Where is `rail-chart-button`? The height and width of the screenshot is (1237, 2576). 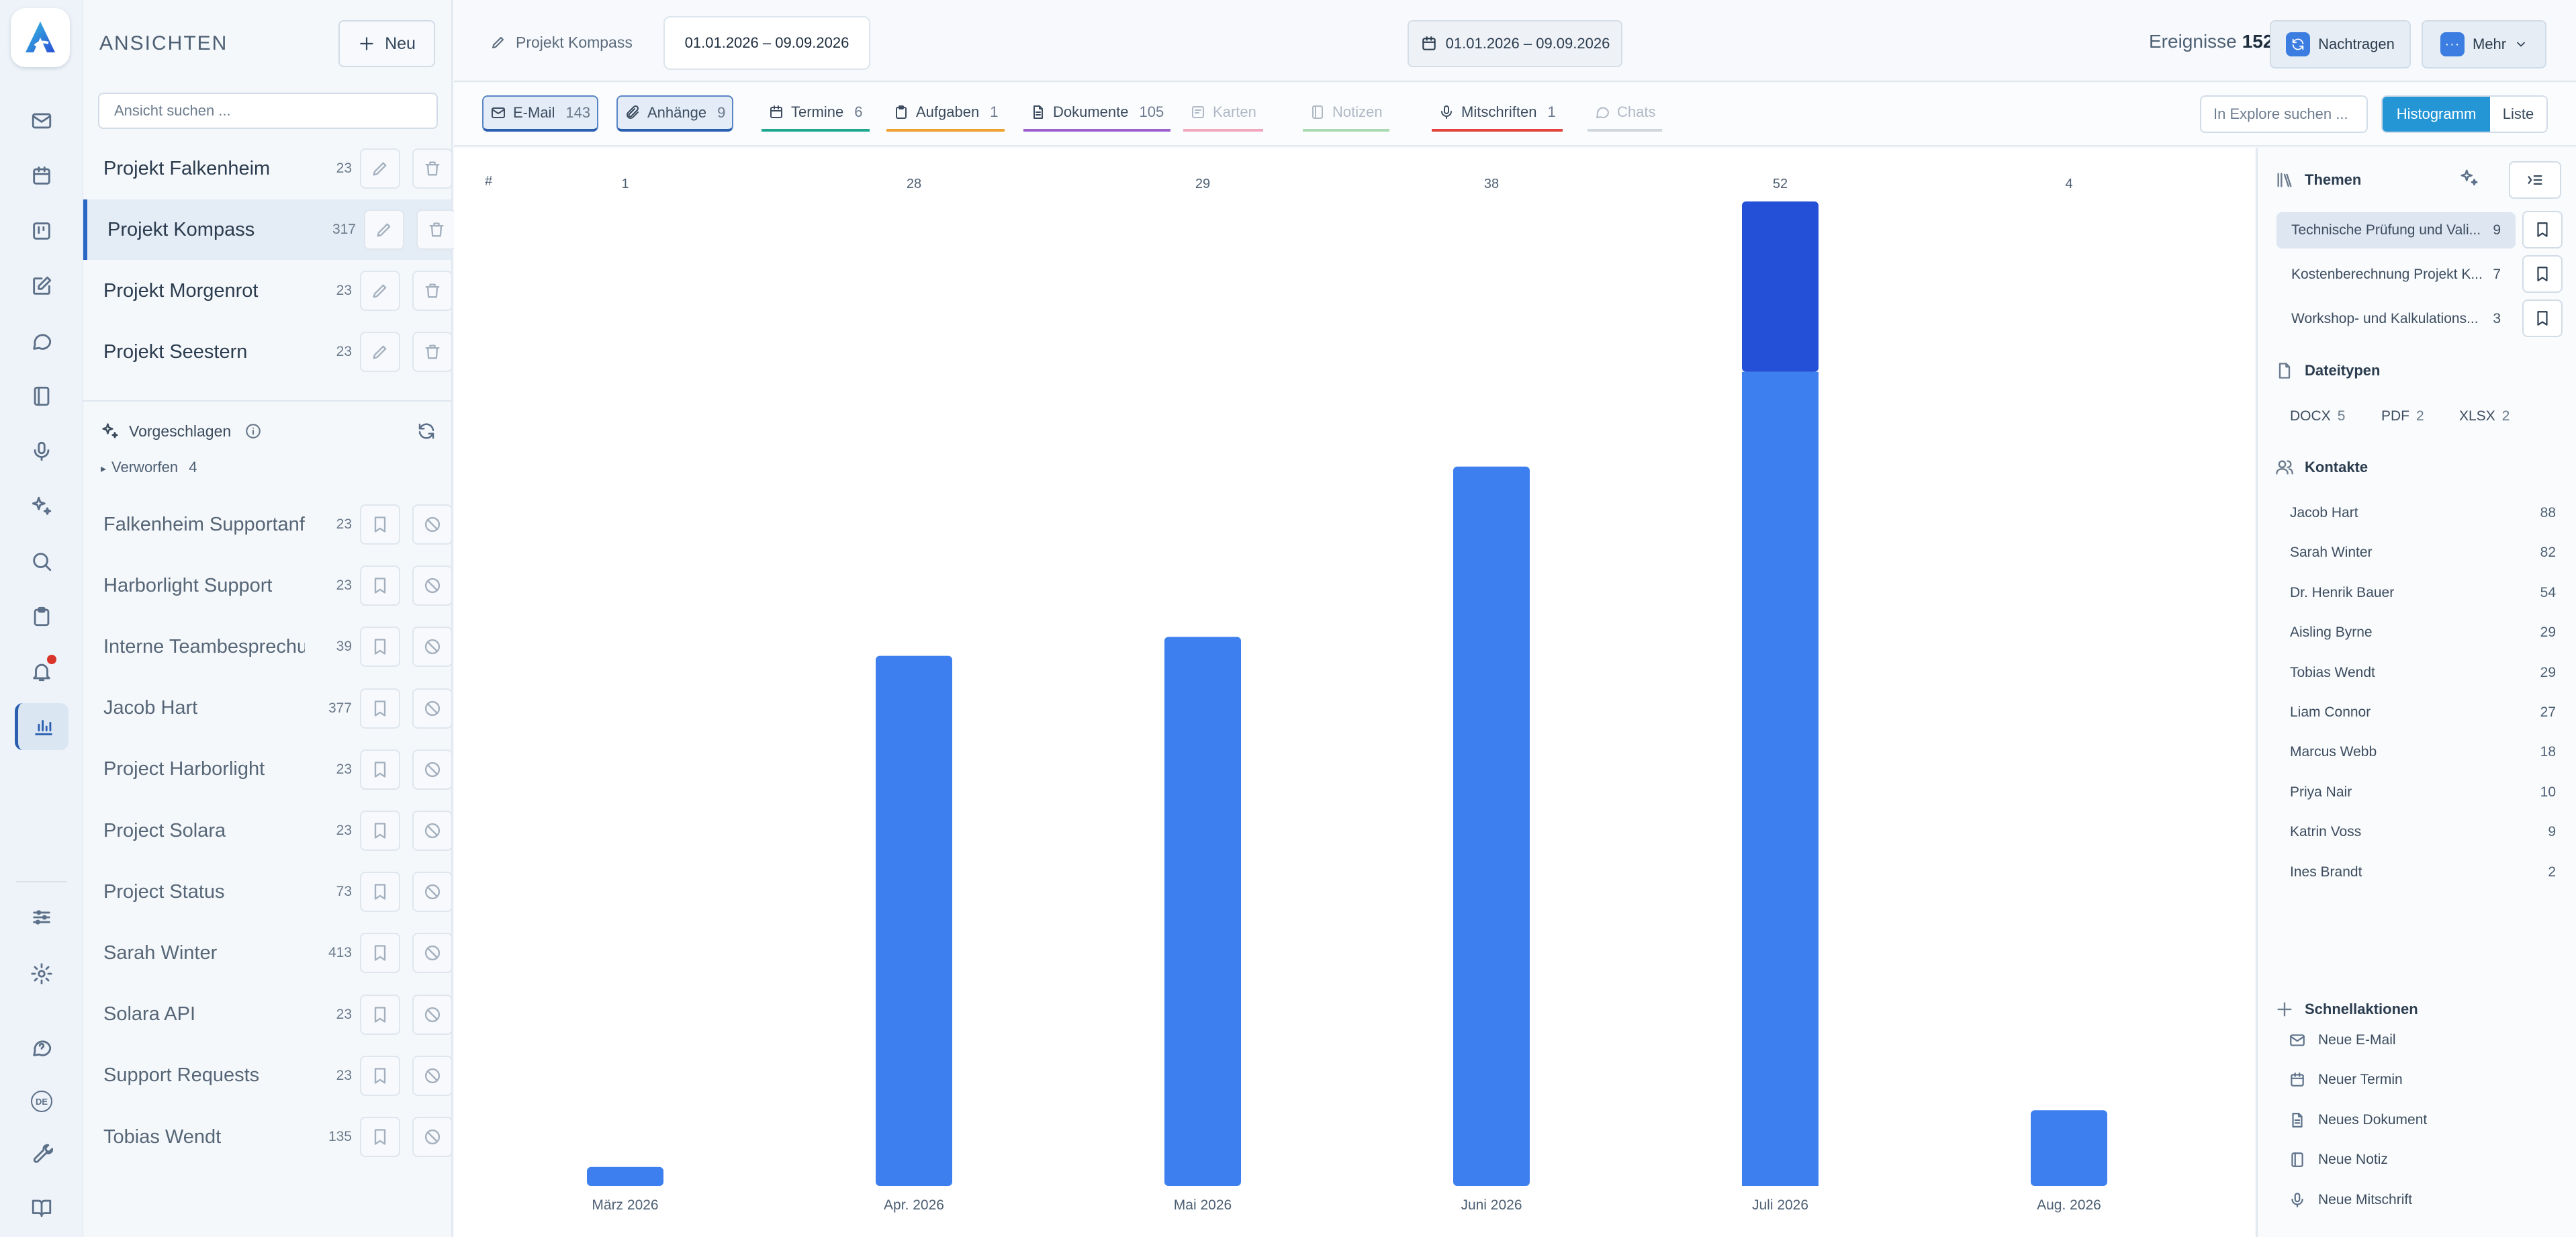 rail-chart-button is located at coordinates (41, 726).